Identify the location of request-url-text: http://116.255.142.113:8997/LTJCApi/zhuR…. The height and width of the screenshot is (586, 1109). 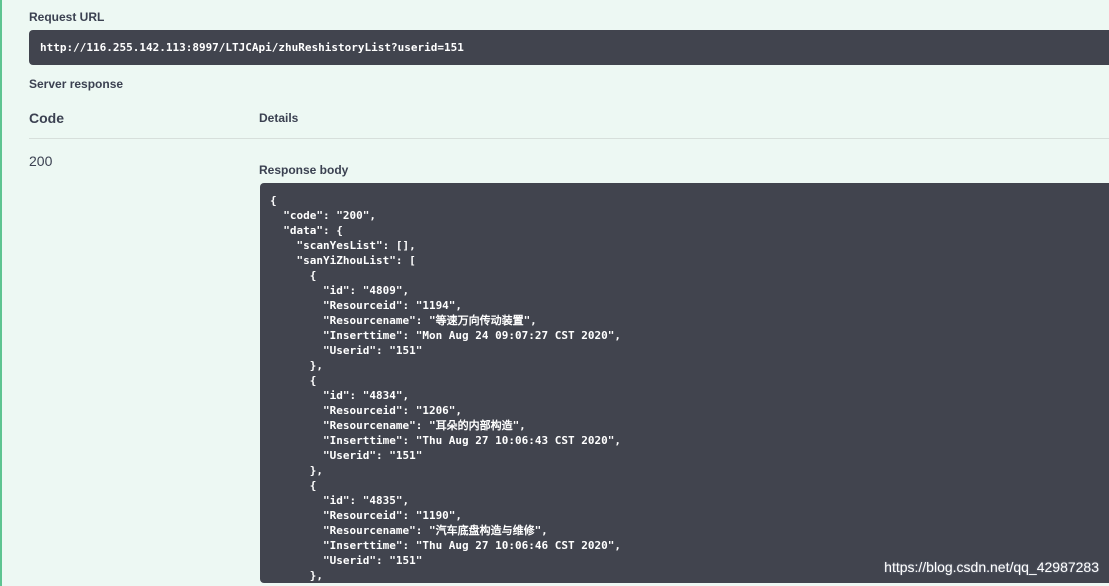
(252, 47).